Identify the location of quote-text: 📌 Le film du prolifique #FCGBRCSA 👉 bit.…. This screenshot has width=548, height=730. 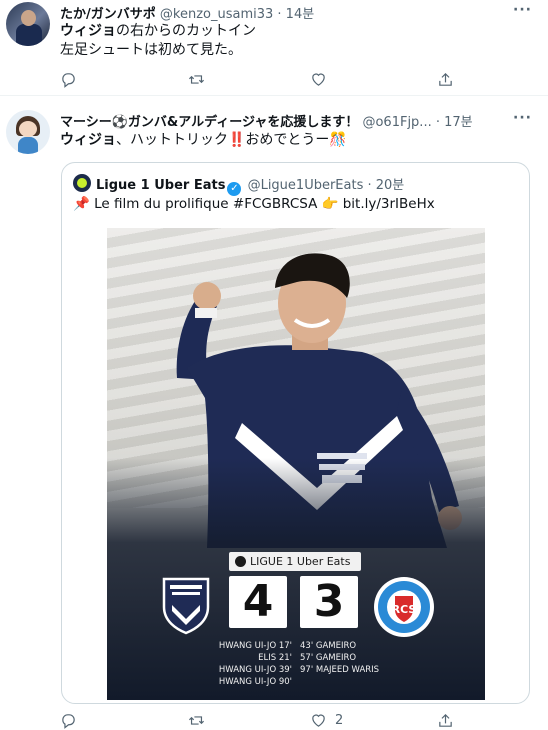
(254, 204).